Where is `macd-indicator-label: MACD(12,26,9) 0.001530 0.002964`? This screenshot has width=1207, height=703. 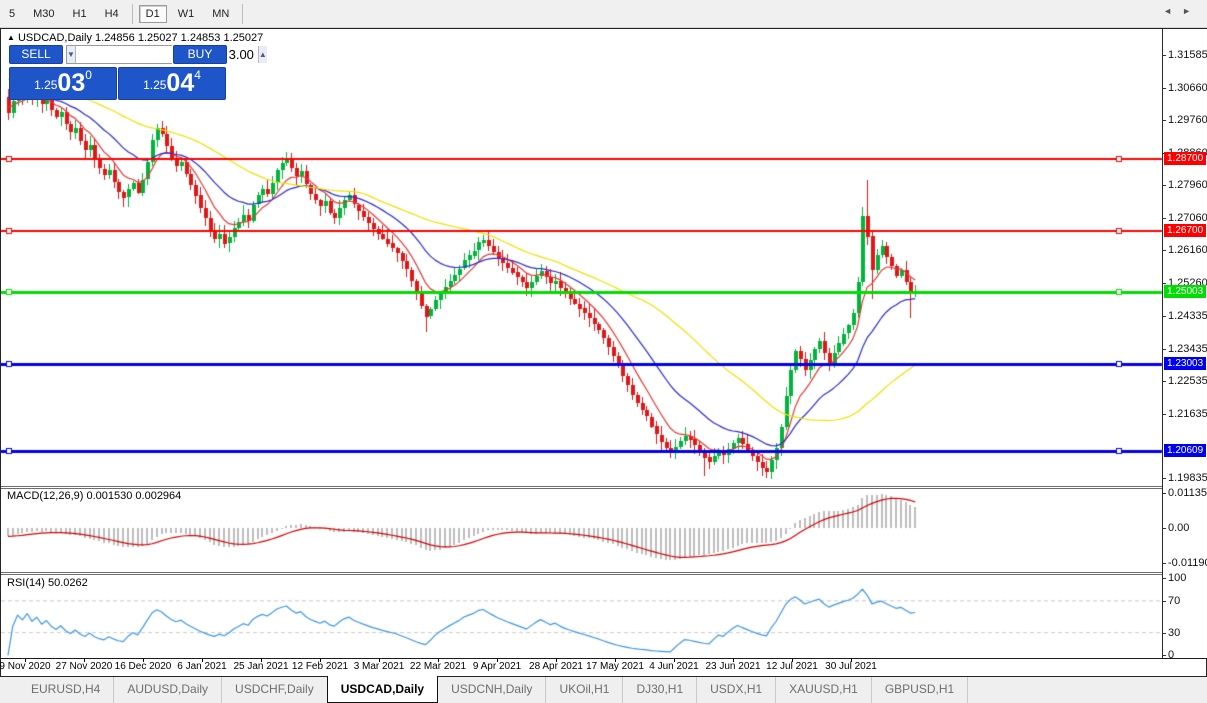 macd-indicator-label: MACD(12,26,9) 0.001530 0.002964 is located at coordinates (94, 496).